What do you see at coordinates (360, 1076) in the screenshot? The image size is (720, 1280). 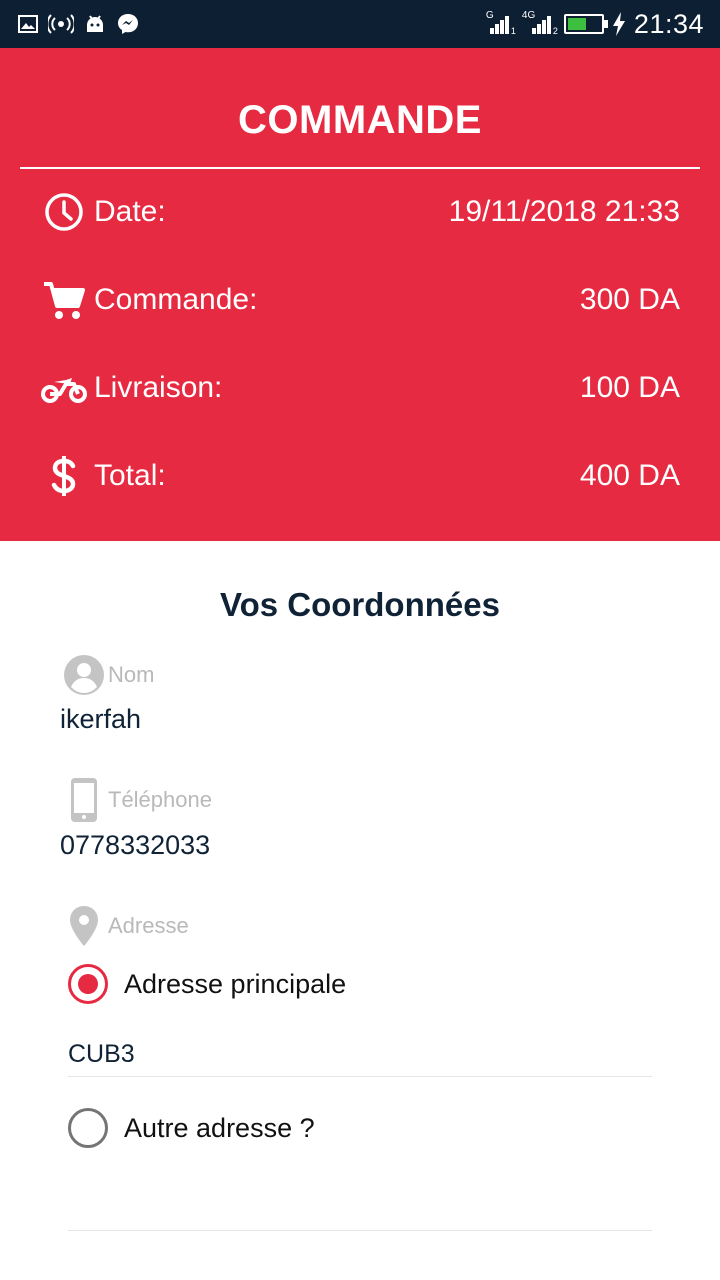 I see `address-divider` at bounding box center [360, 1076].